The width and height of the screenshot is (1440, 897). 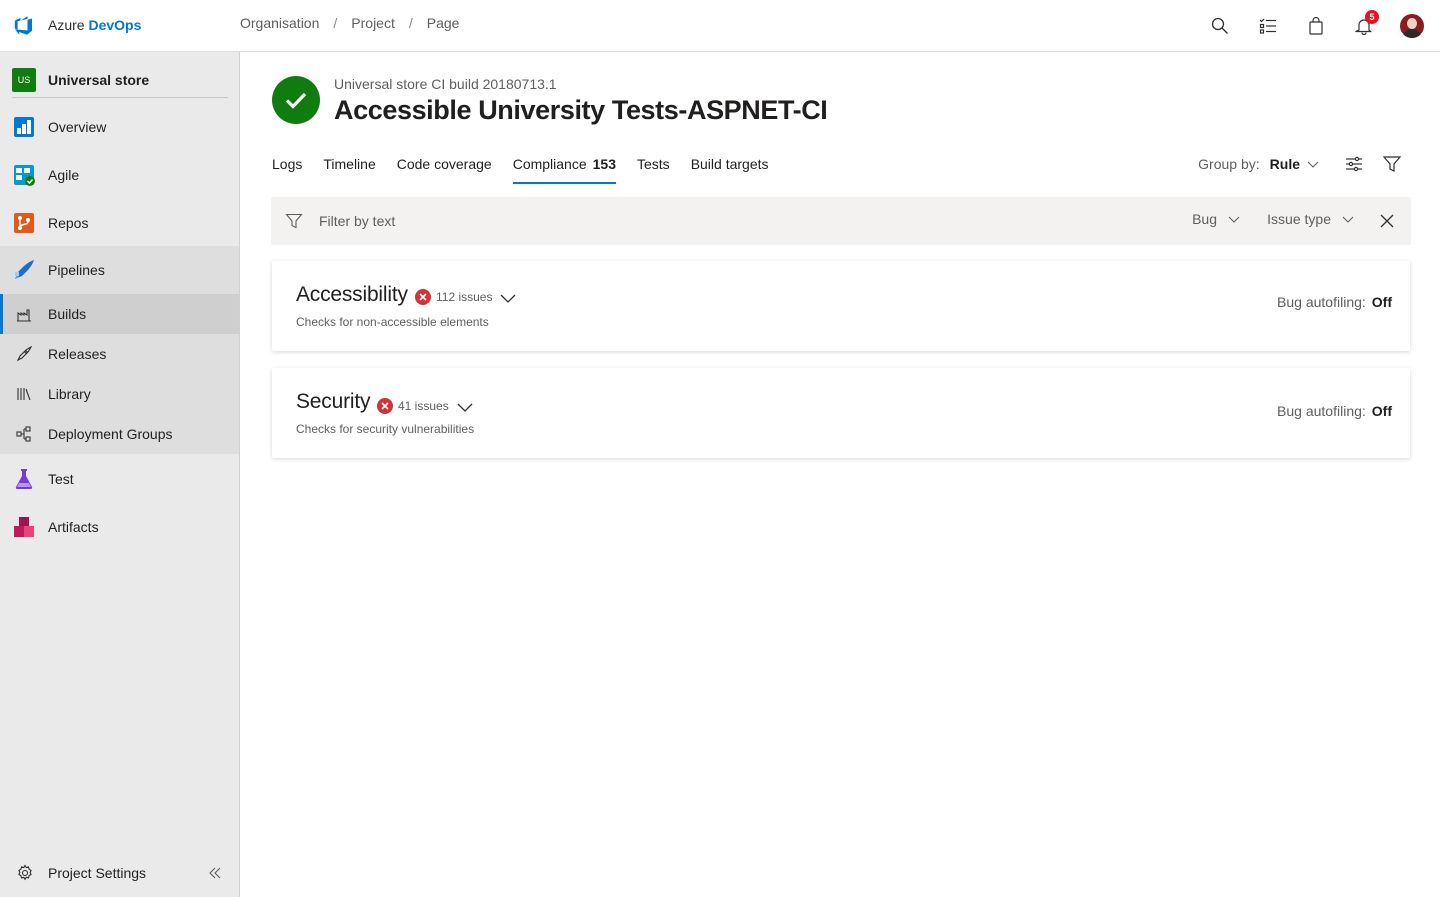 I want to click on sidebar-item-artifacts: Artifacts, so click(x=119, y=527).